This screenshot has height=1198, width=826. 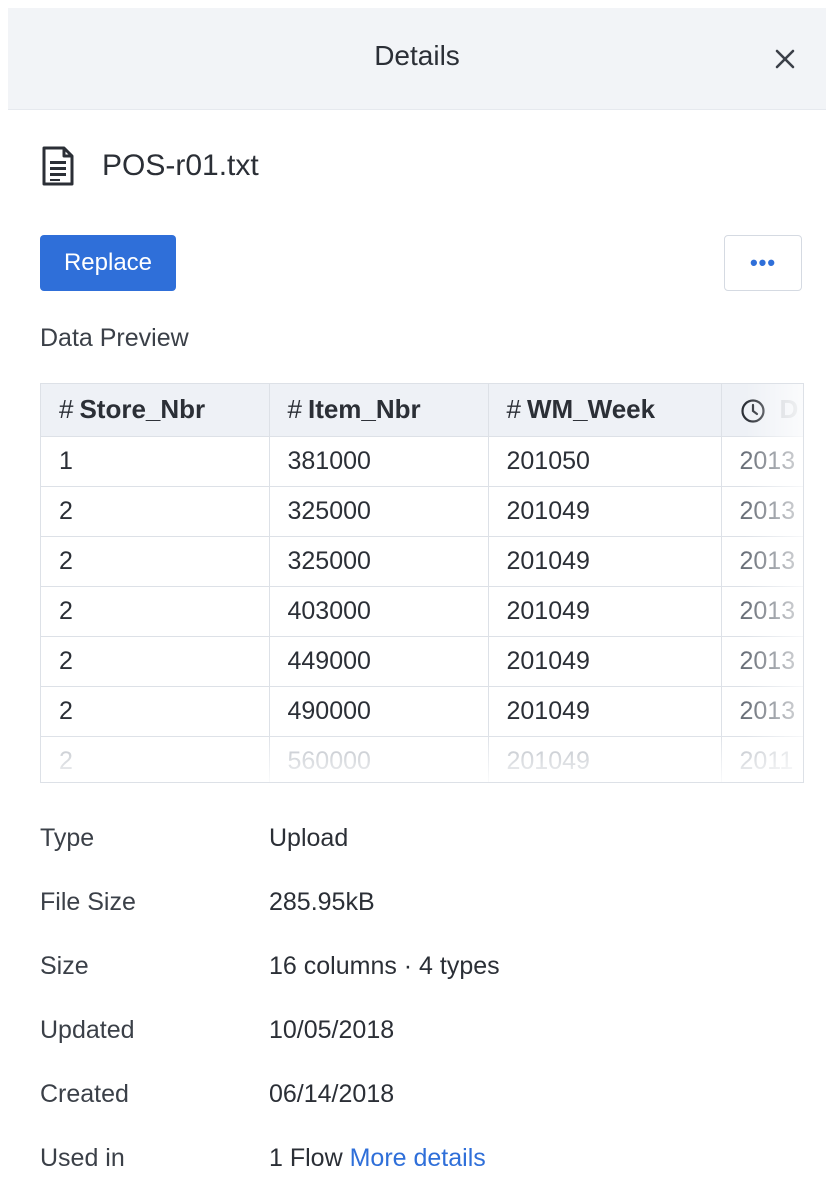 I want to click on table-row: 1 381000 201050 2013, so click(x=422, y=461).